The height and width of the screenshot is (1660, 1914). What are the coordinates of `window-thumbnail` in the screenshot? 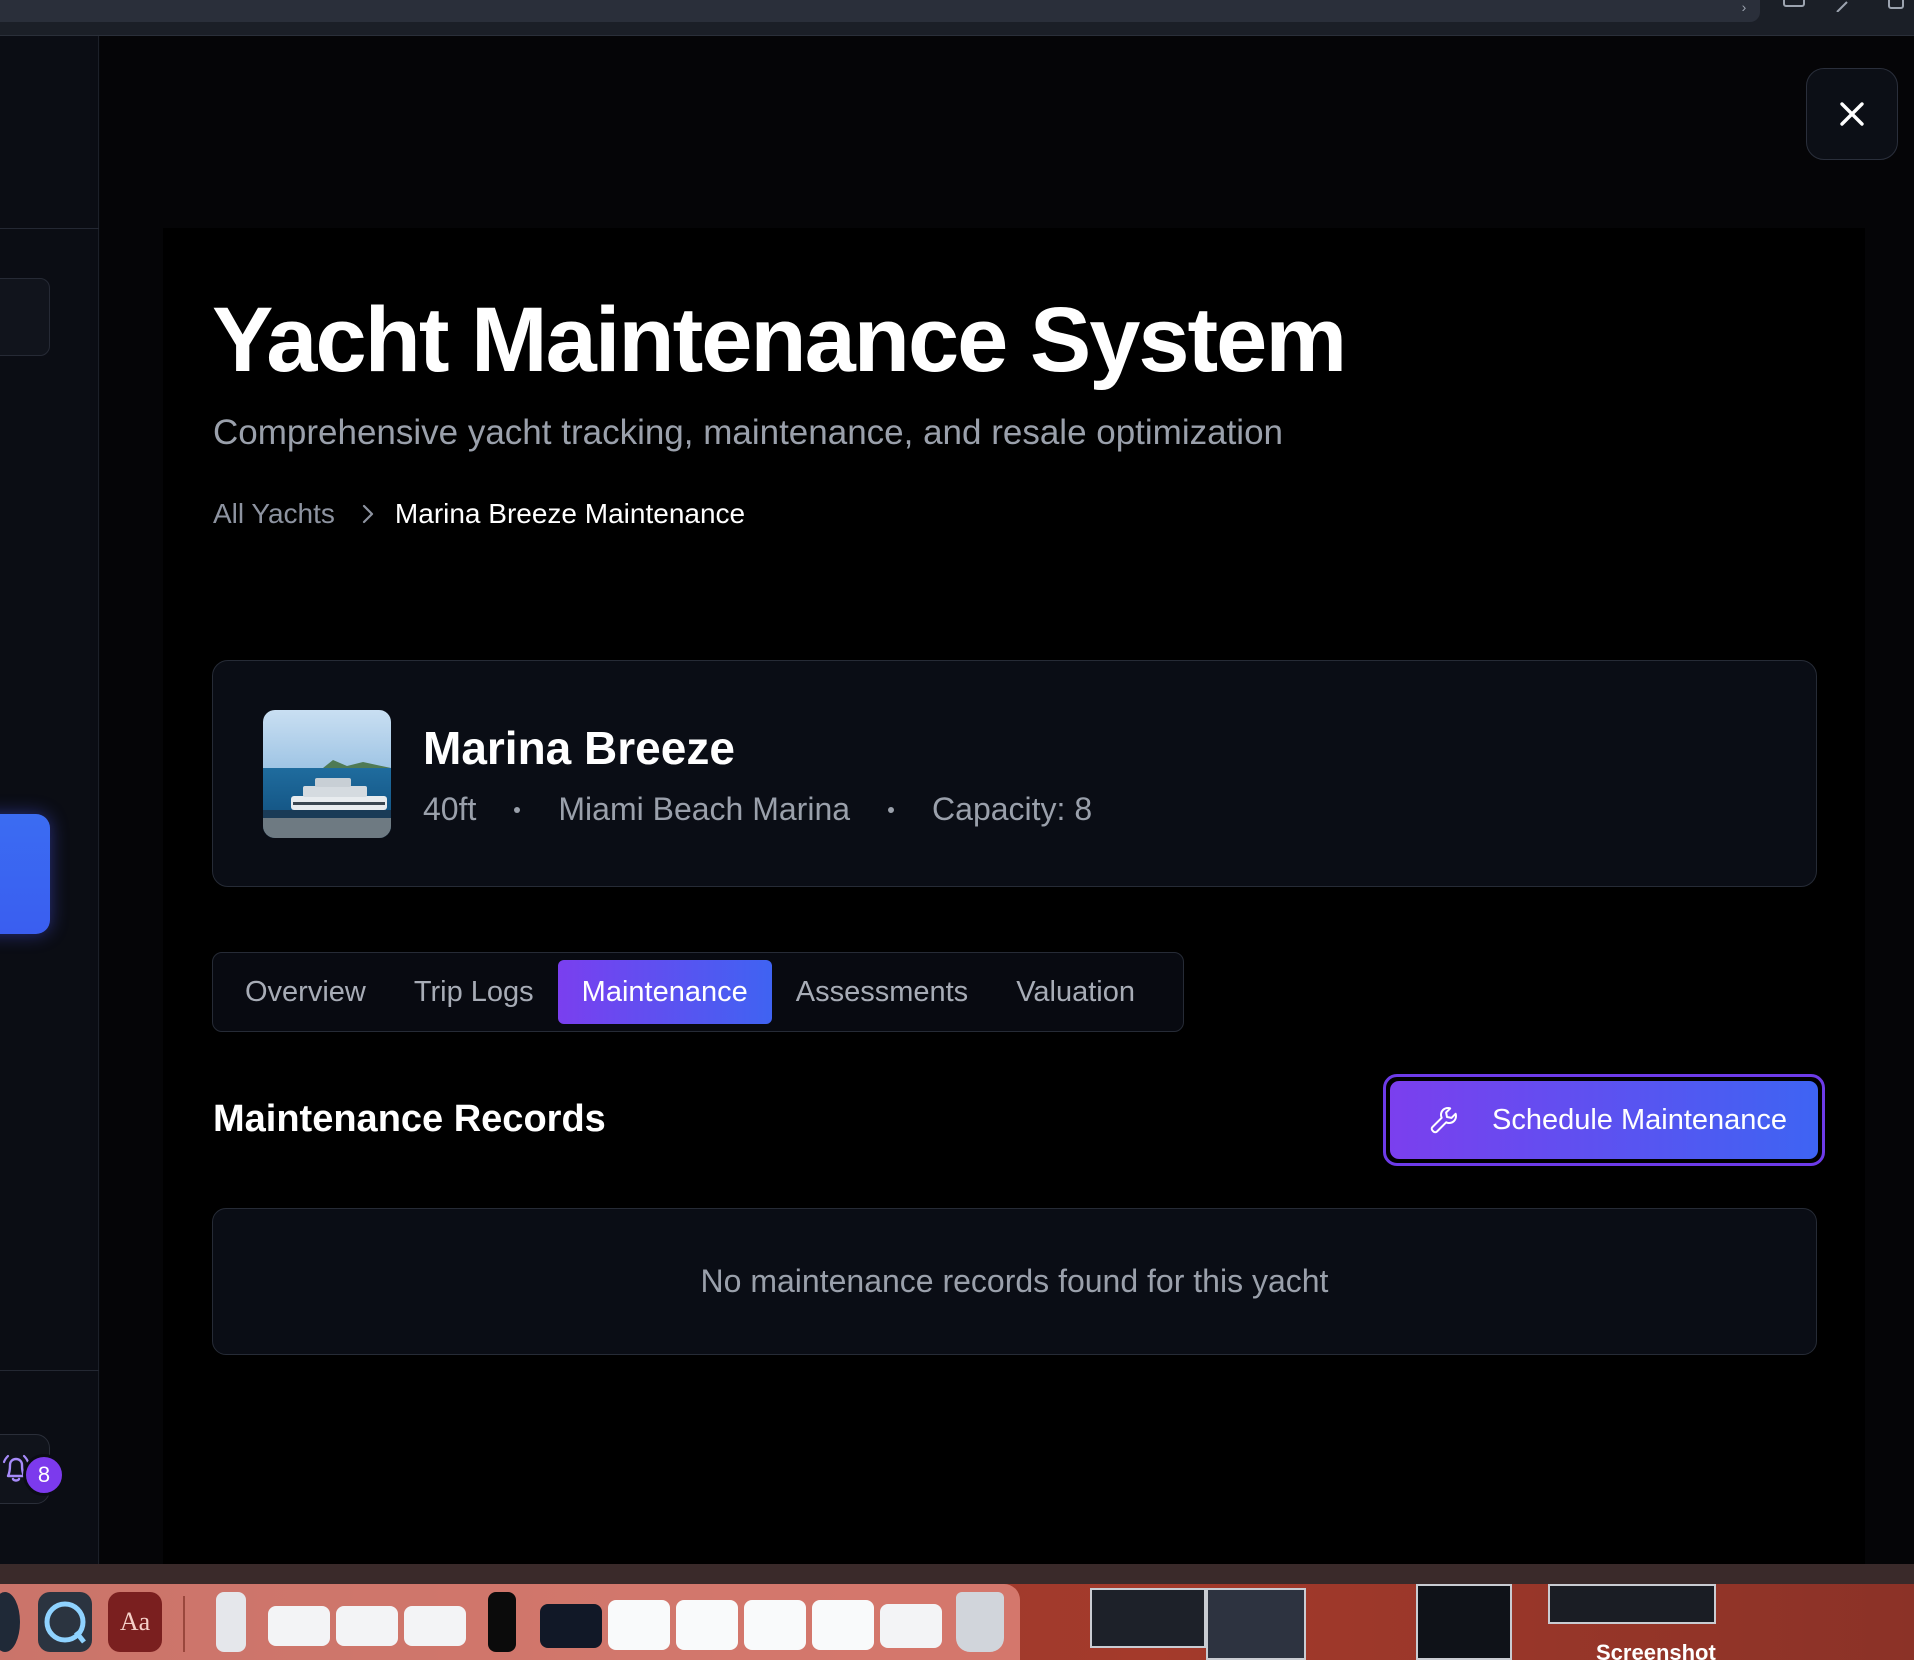 It's located at (571, 1626).